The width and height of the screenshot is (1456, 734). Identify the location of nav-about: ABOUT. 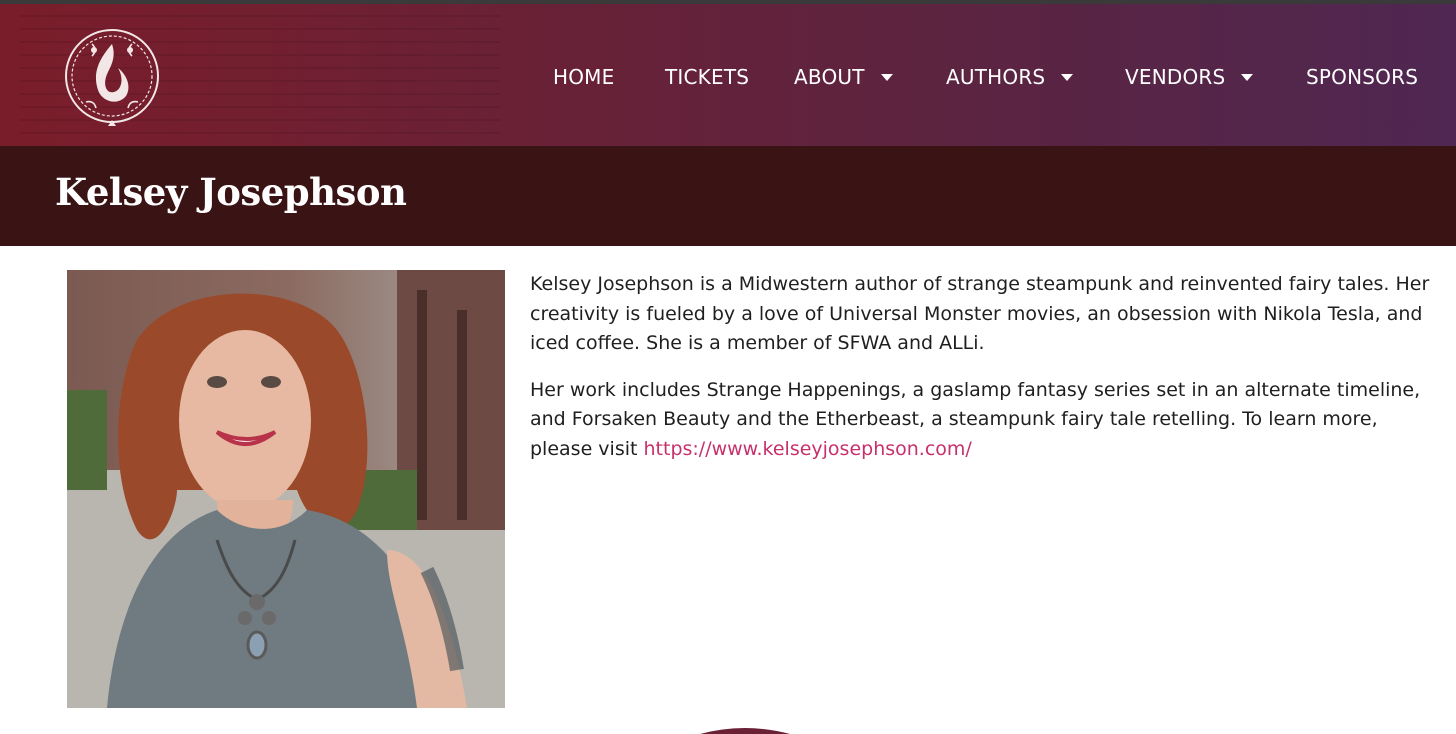
(843, 77).